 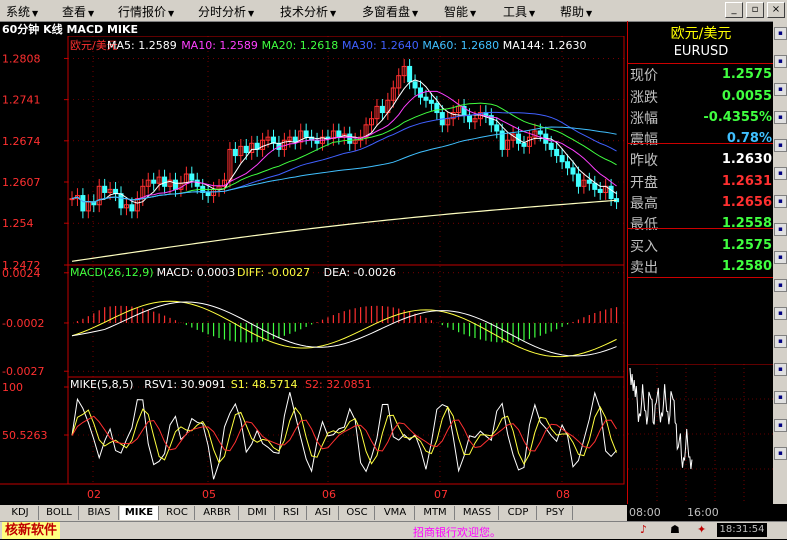 I want to click on quote-label: 涨跌, so click(x=644, y=98).